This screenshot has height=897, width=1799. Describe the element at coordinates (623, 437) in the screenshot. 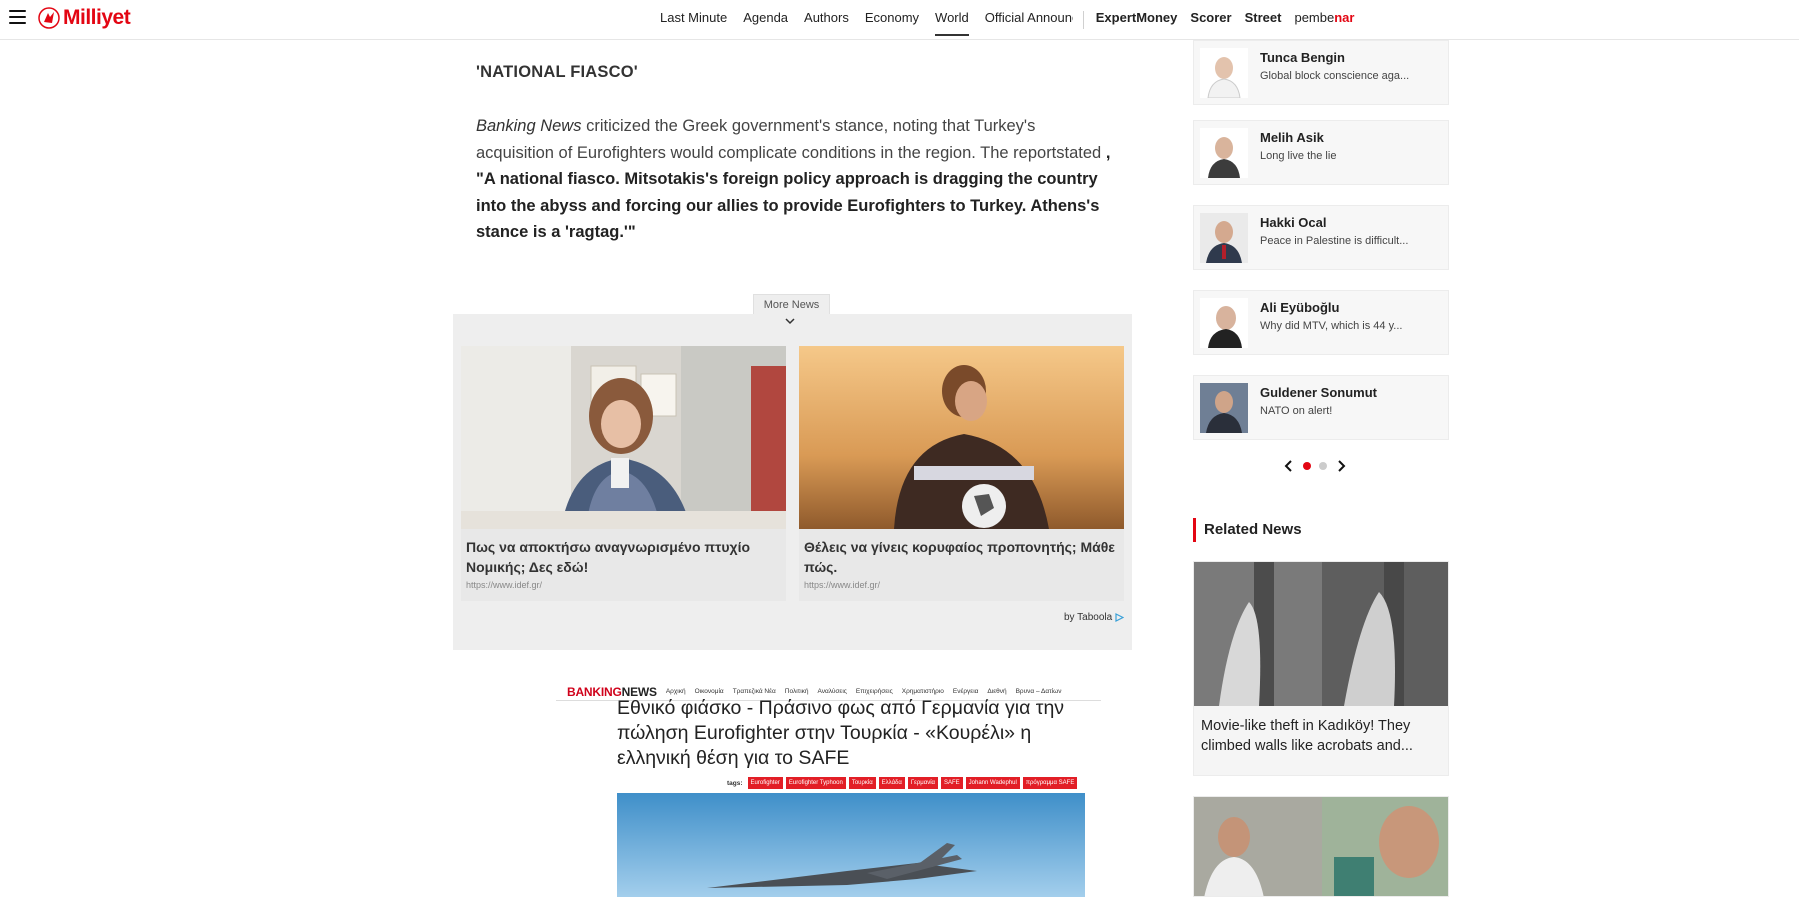

I see `student-photo` at that location.